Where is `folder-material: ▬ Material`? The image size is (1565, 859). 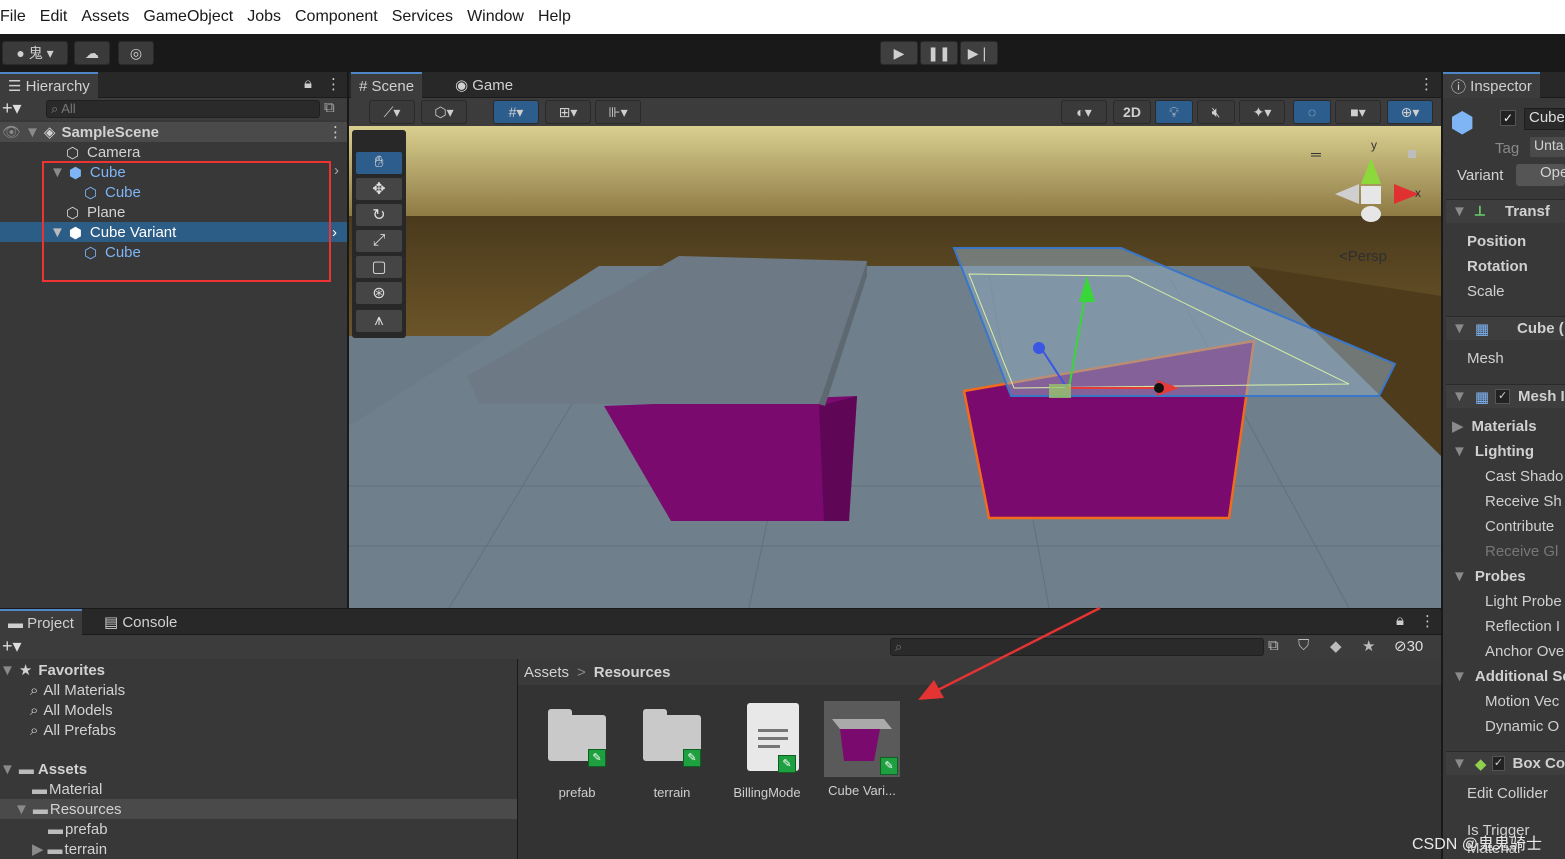 folder-material: ▬ Material is located at coordinates (67, 789).